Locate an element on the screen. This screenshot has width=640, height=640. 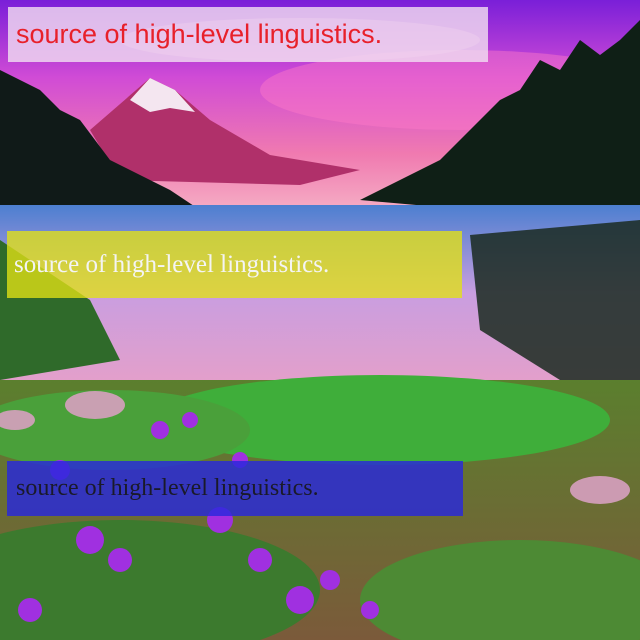
caption-middle-text: source of high-level linguistics. is located at coordinates (172, 264).